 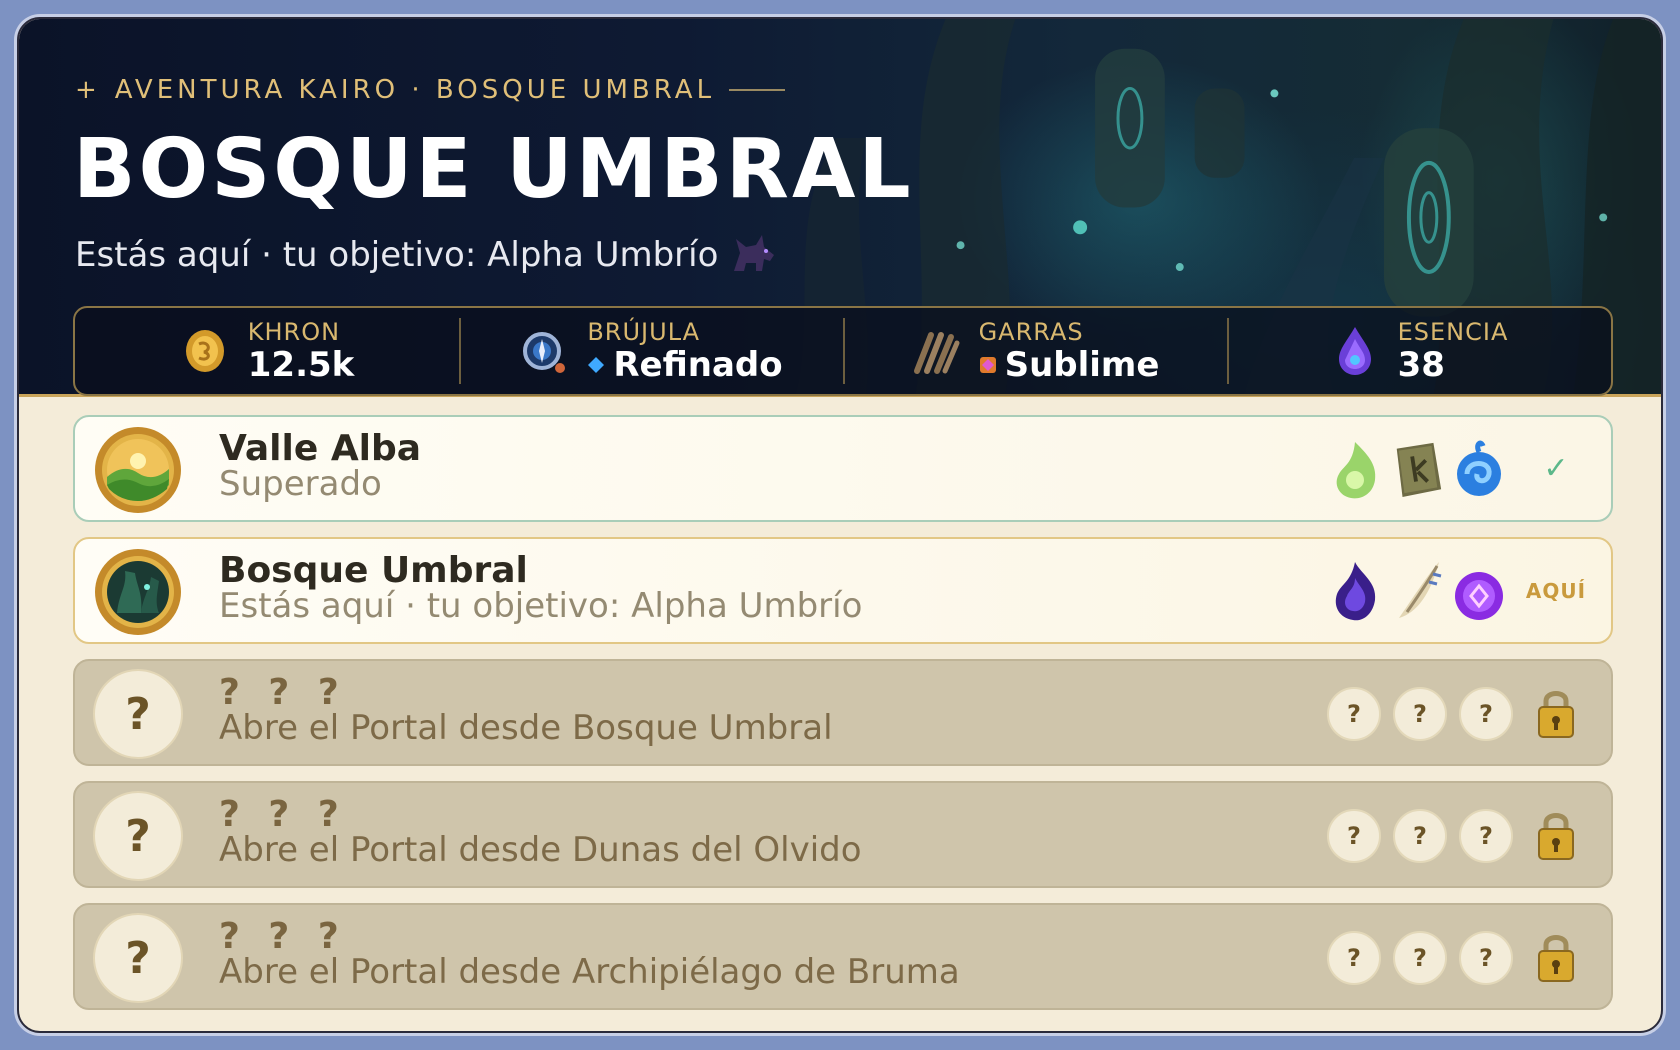 I want to click on pink-gem-icon, so click(x=987, y=365).